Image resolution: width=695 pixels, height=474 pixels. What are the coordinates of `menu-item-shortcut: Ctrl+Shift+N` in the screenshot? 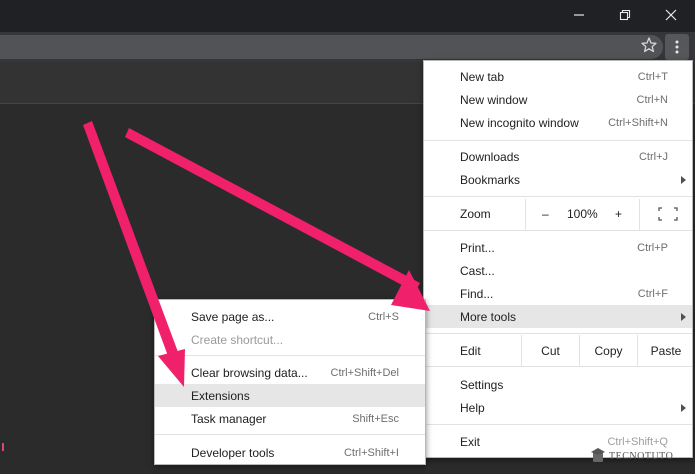 It's located at (638, 122).